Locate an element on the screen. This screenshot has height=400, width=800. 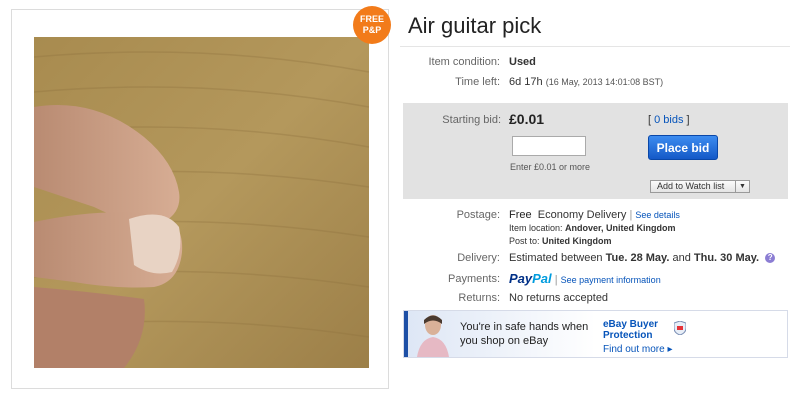
see-payment-info-link: See payment information is located at coordinates (611, 280).